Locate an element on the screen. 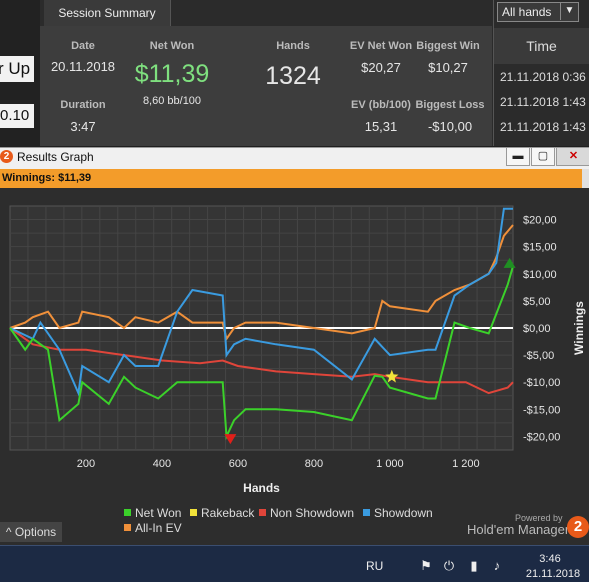 The image size is (589, 582). power-icon: ⏻ is located at coordinates (449, 566).